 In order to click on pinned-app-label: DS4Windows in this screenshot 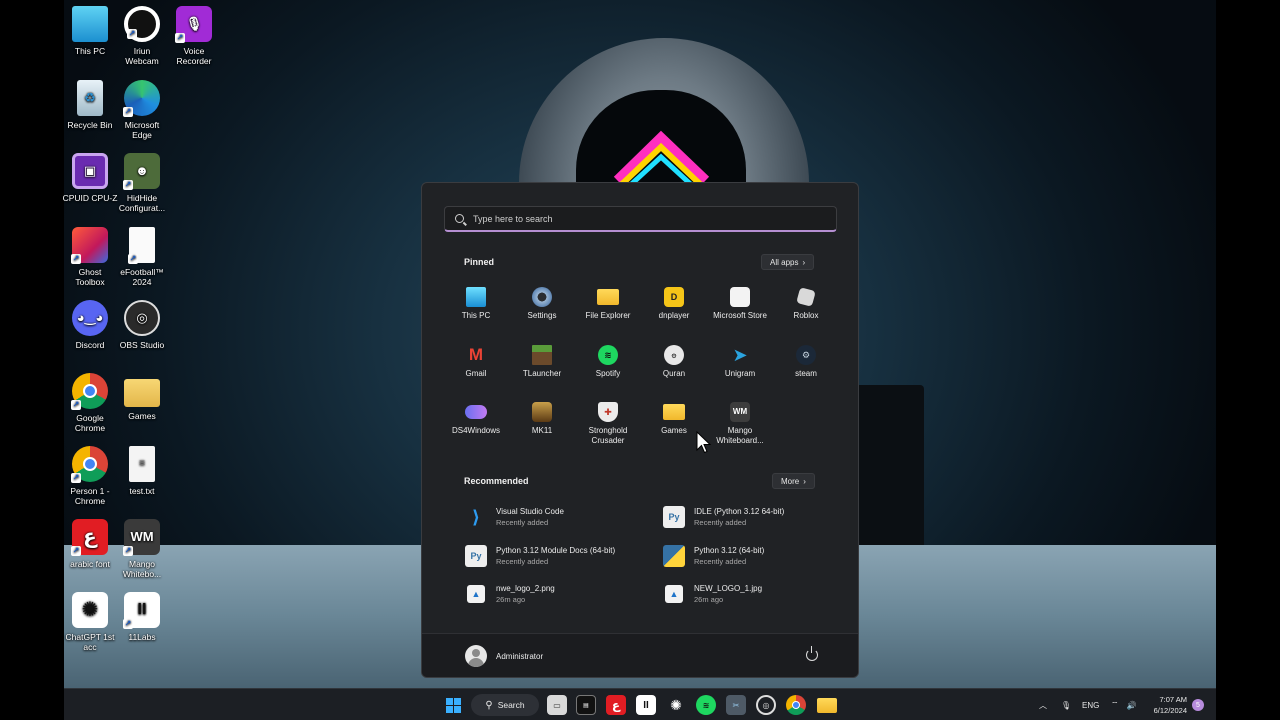, I will do `click(475, 430)`.